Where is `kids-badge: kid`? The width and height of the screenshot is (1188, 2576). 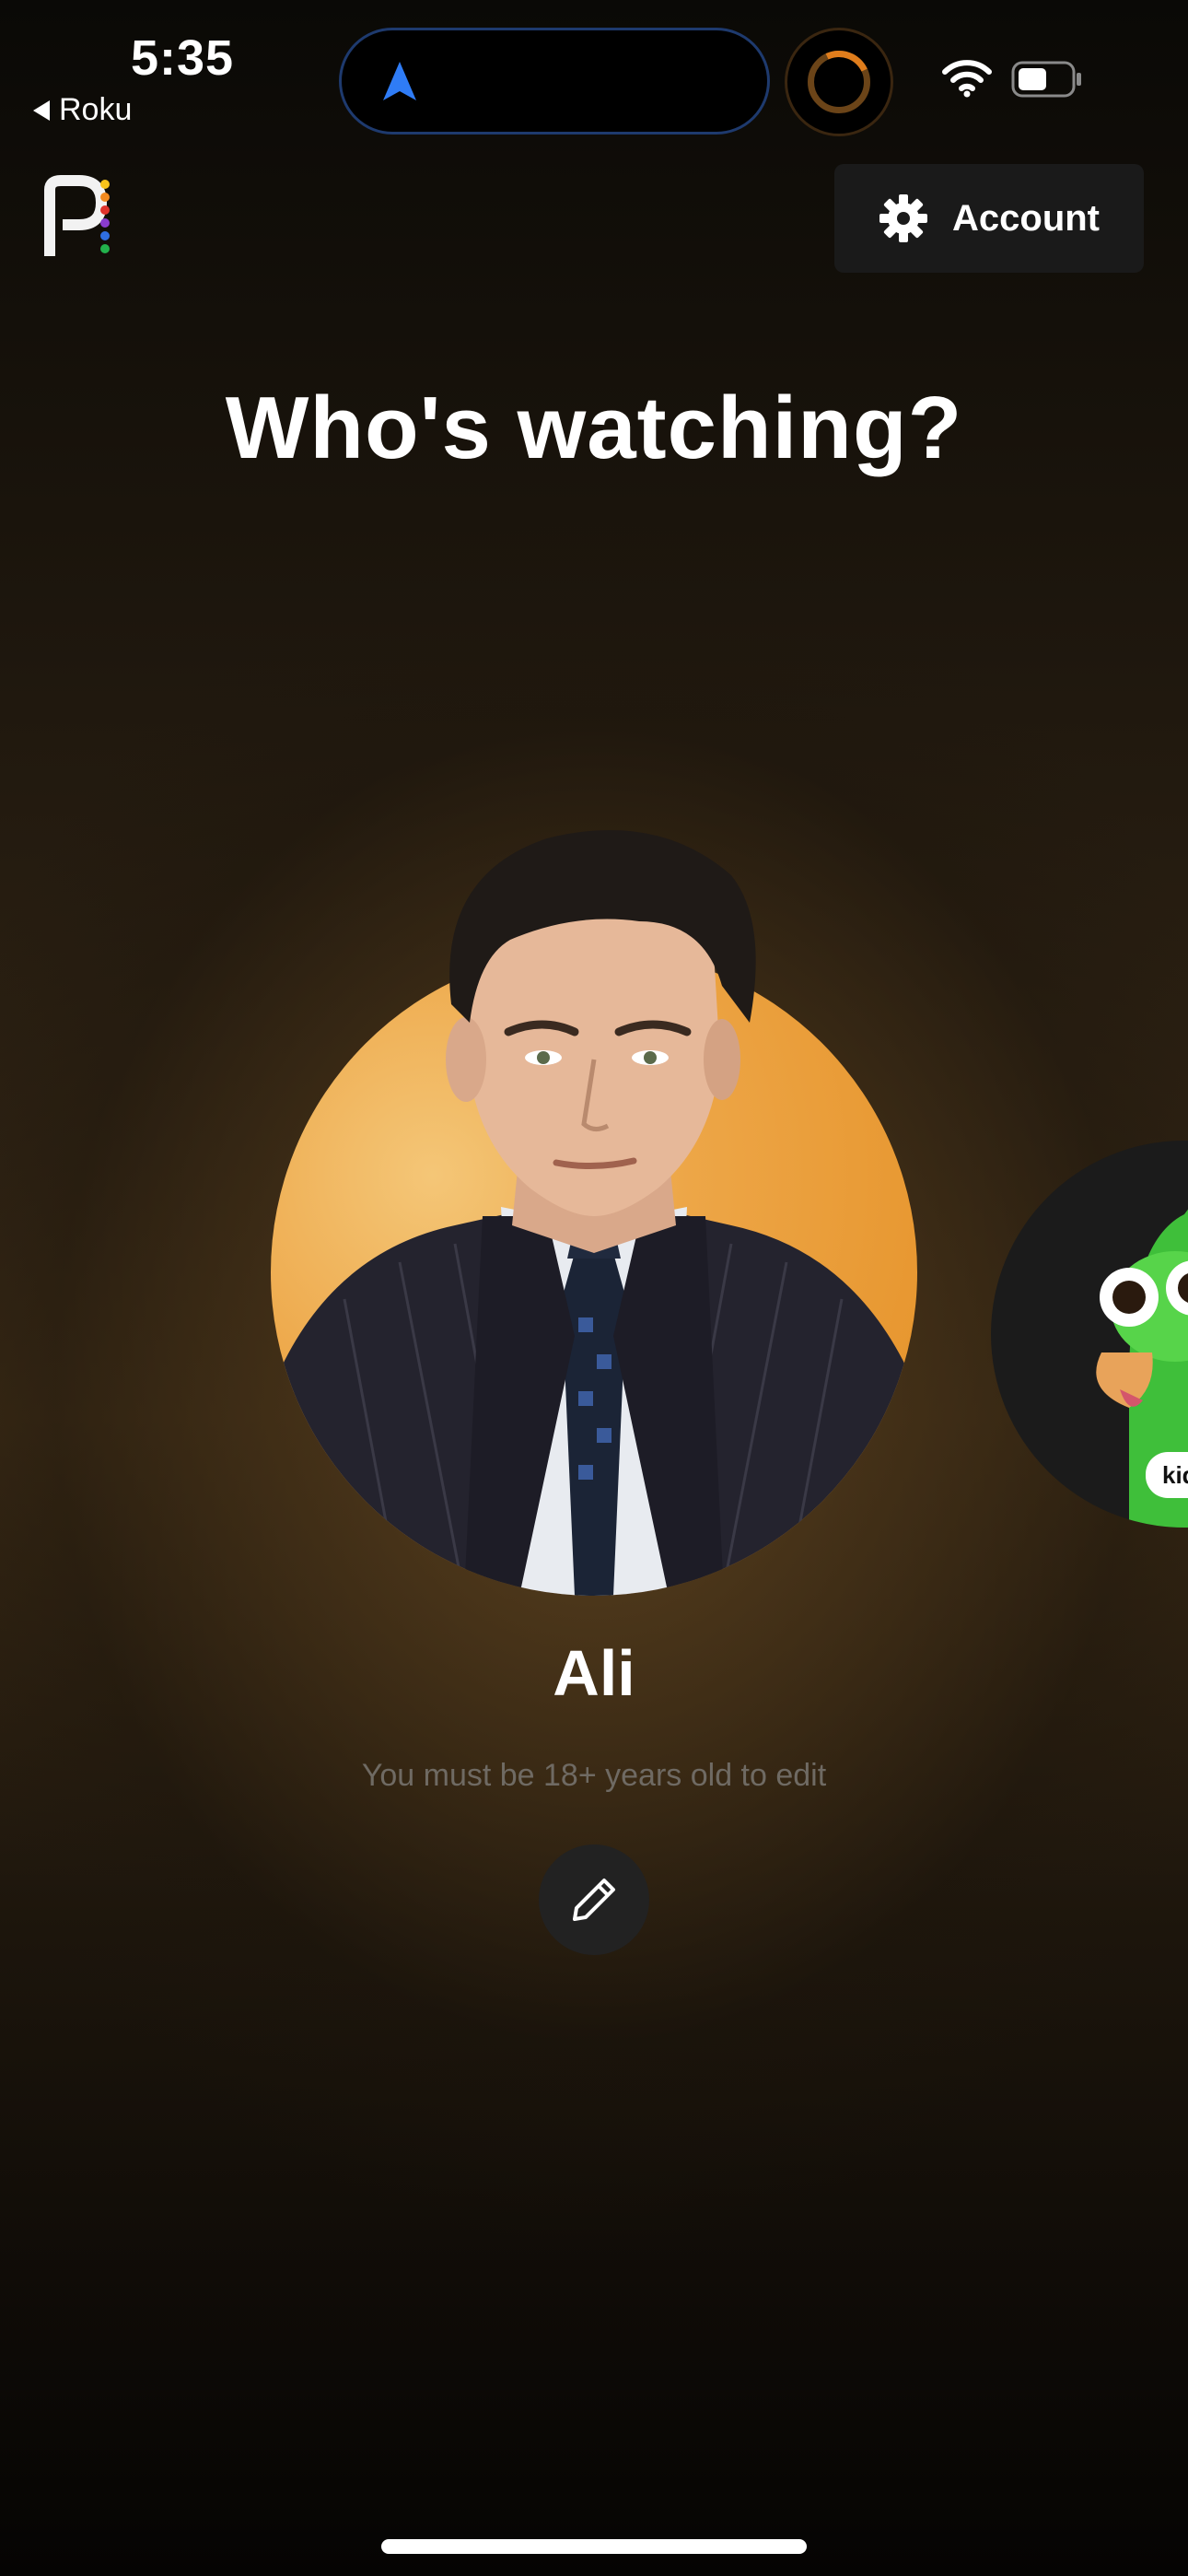 kids-badge: kid is located at coordinates (1167, 1475).